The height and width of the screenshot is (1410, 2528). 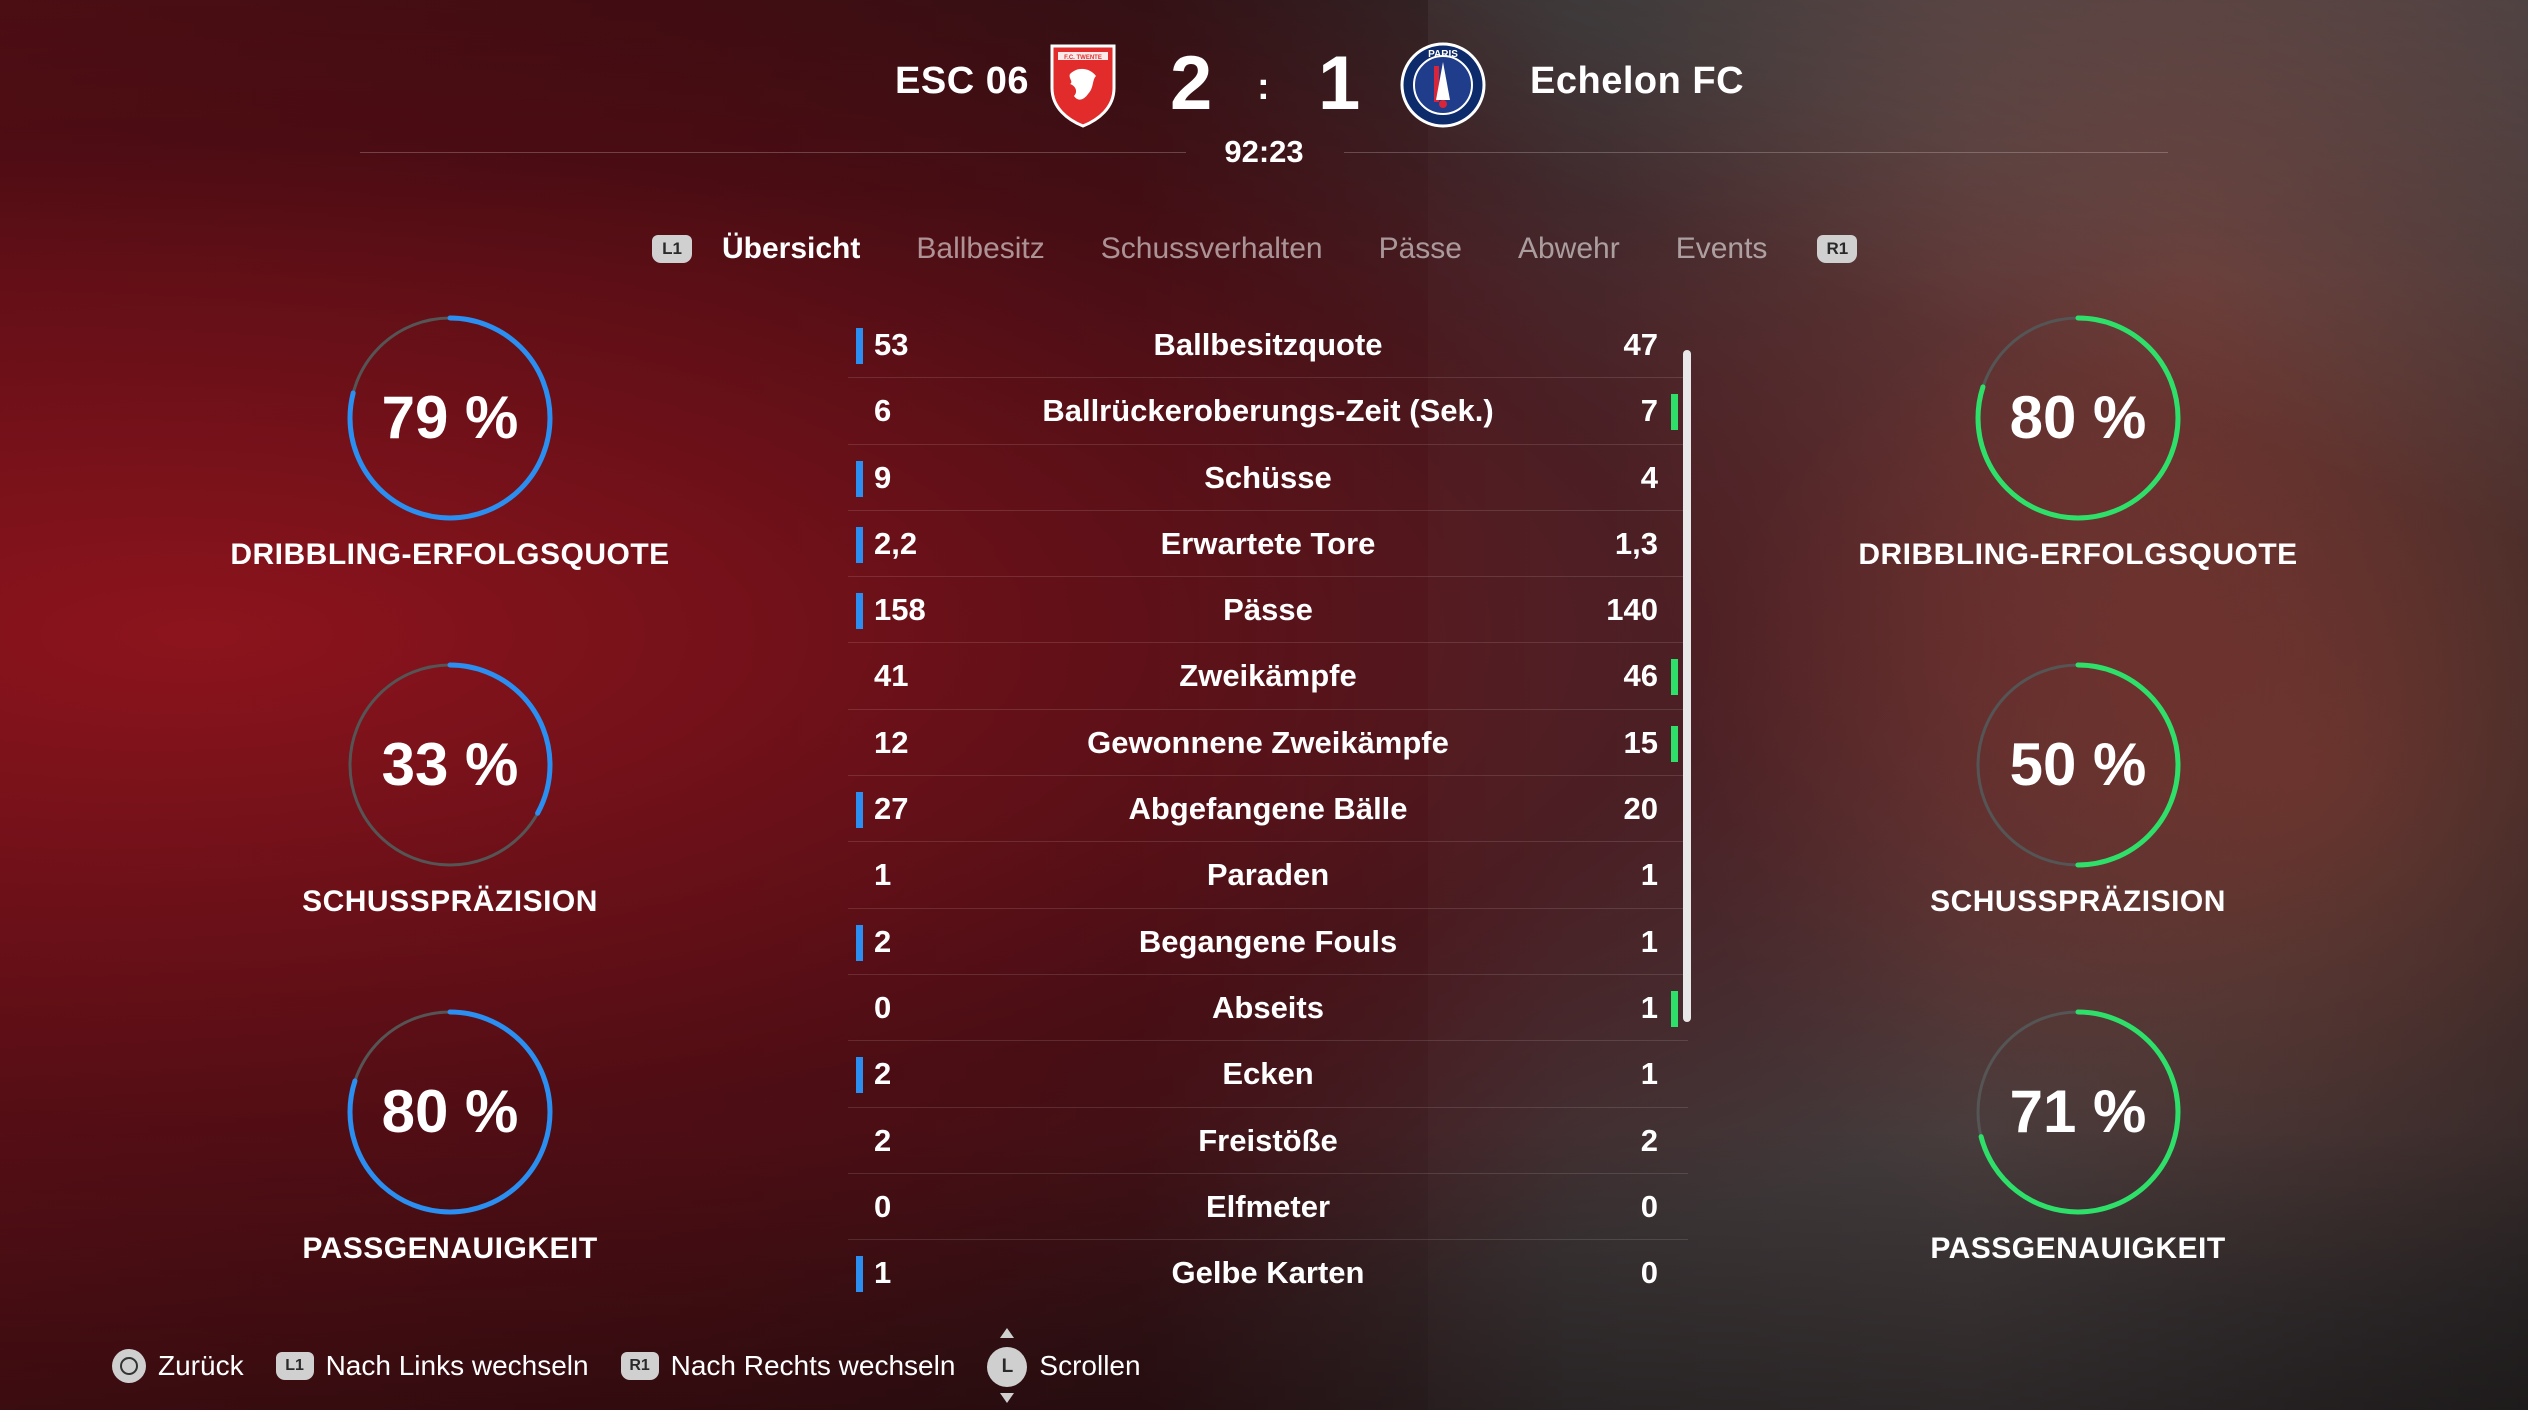 I want to click on home-shot-accuracy-label: SCHUSSPRÄZISION, so click(x=450, y=901).